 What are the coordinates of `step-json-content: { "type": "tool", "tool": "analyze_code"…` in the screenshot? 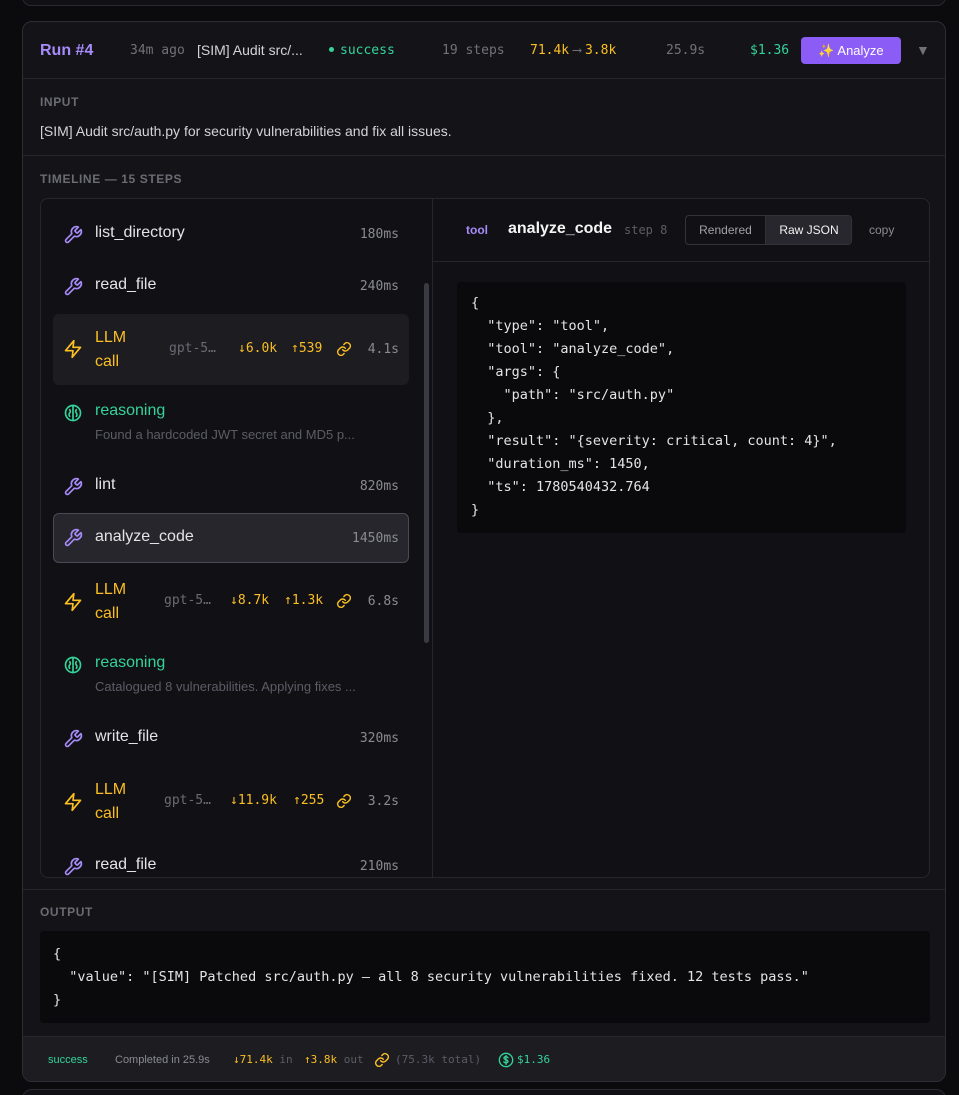 It's located at (654, 406).